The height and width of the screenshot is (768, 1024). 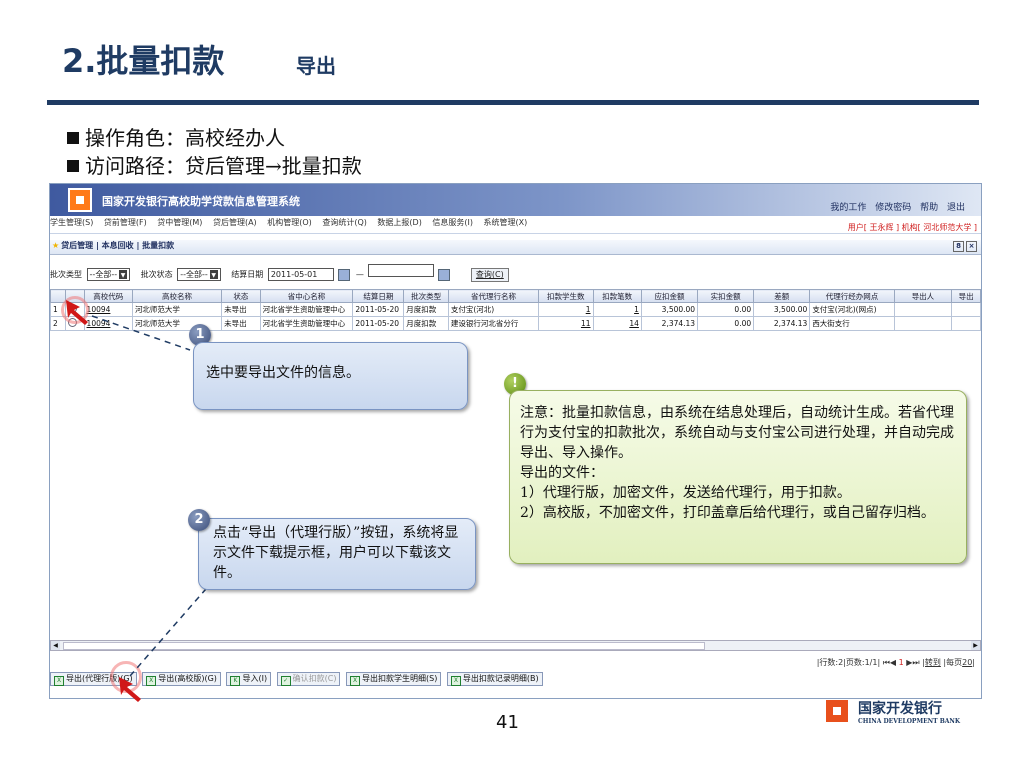 I want to click on bank-name-cn: 国家开发银行, so click(x=900, y=709).